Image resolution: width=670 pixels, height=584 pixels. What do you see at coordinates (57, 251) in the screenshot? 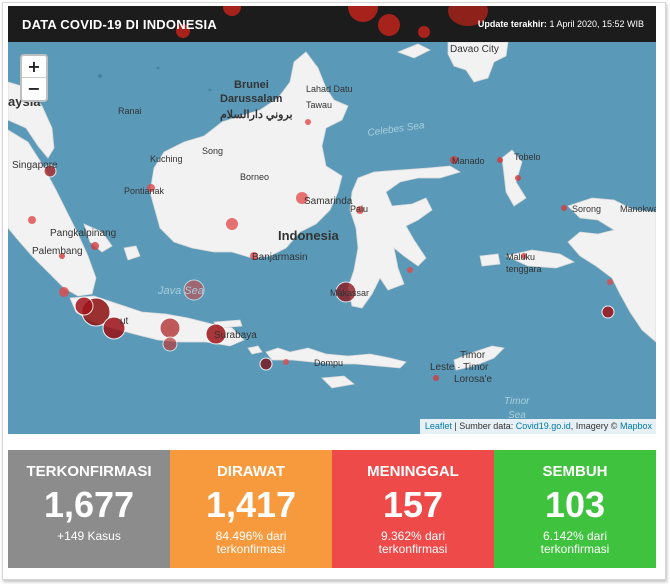
I see `map-label: Palembang` at bounding box center [57, 251].